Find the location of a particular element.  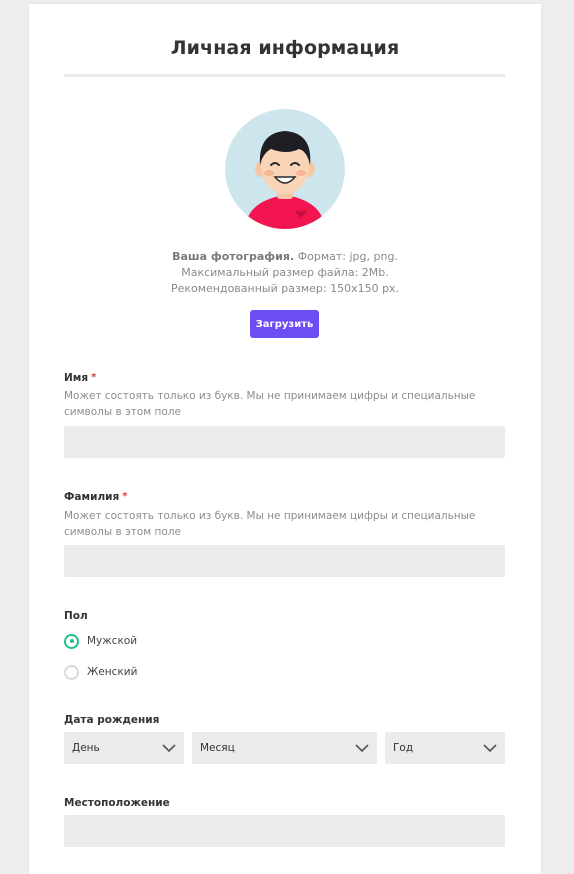

photo-max-size: Максимальный размер файла: 2Mb. is located at coordinates (285, 272).